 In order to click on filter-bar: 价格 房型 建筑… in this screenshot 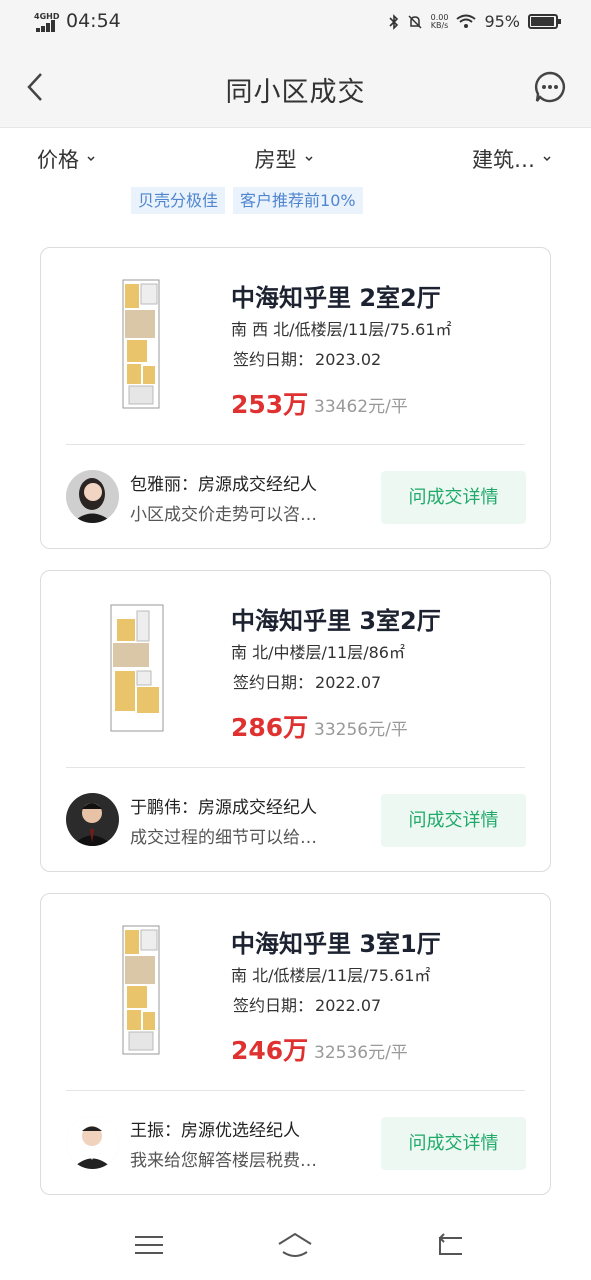, I will do `click(295, 159)`.